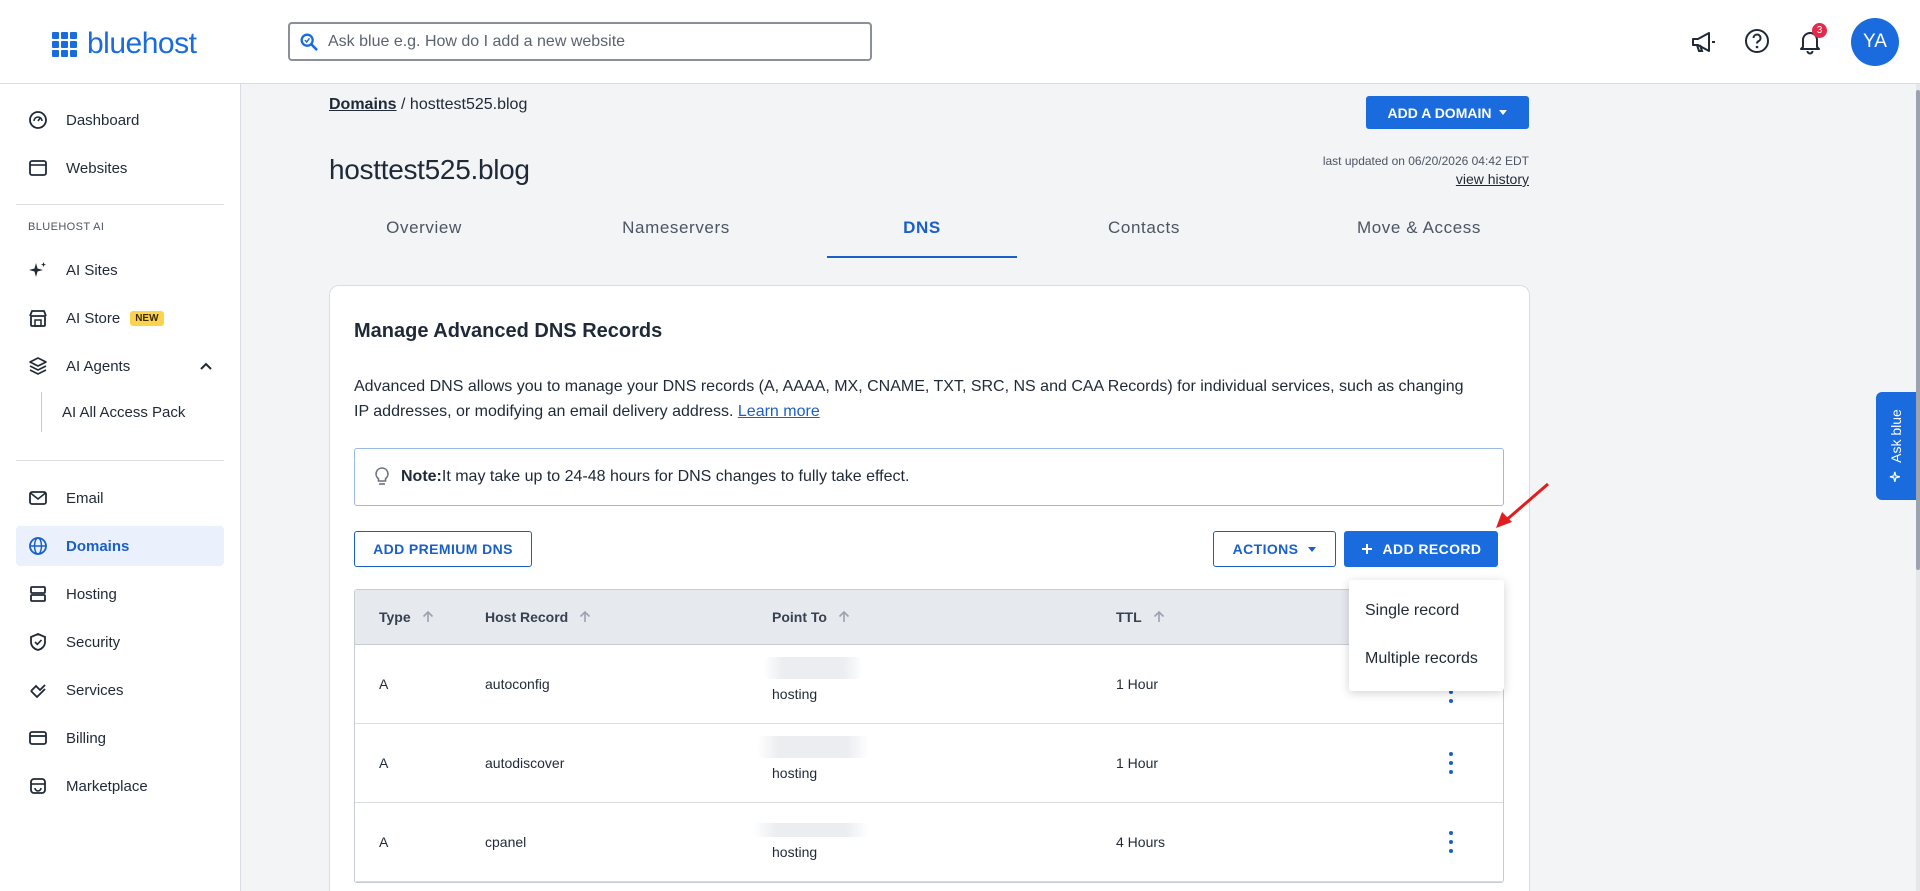  What do you see at coordinates (811, 617) in the screenshot?
I see `column-header-point-to: Point To` at bounding box center [811, 617].